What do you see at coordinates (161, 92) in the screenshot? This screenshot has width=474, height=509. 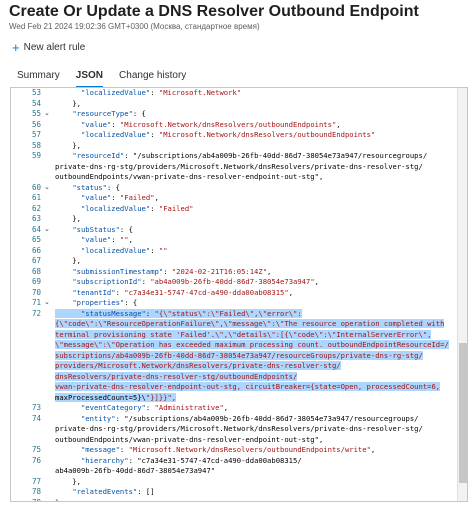 I see `code-text: "localizedValue": "Microsoft.Network"` at bounding box center [161, 92].